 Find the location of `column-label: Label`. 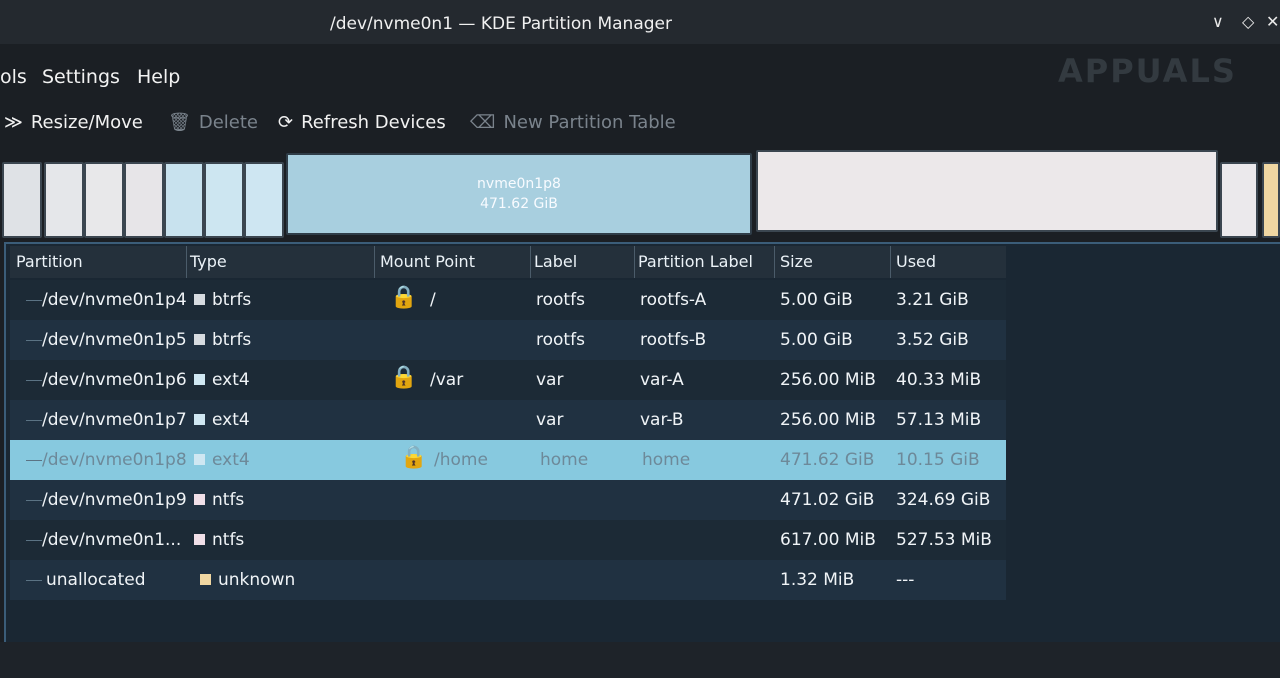

column-label: Label is located at coordinates (555, 261).